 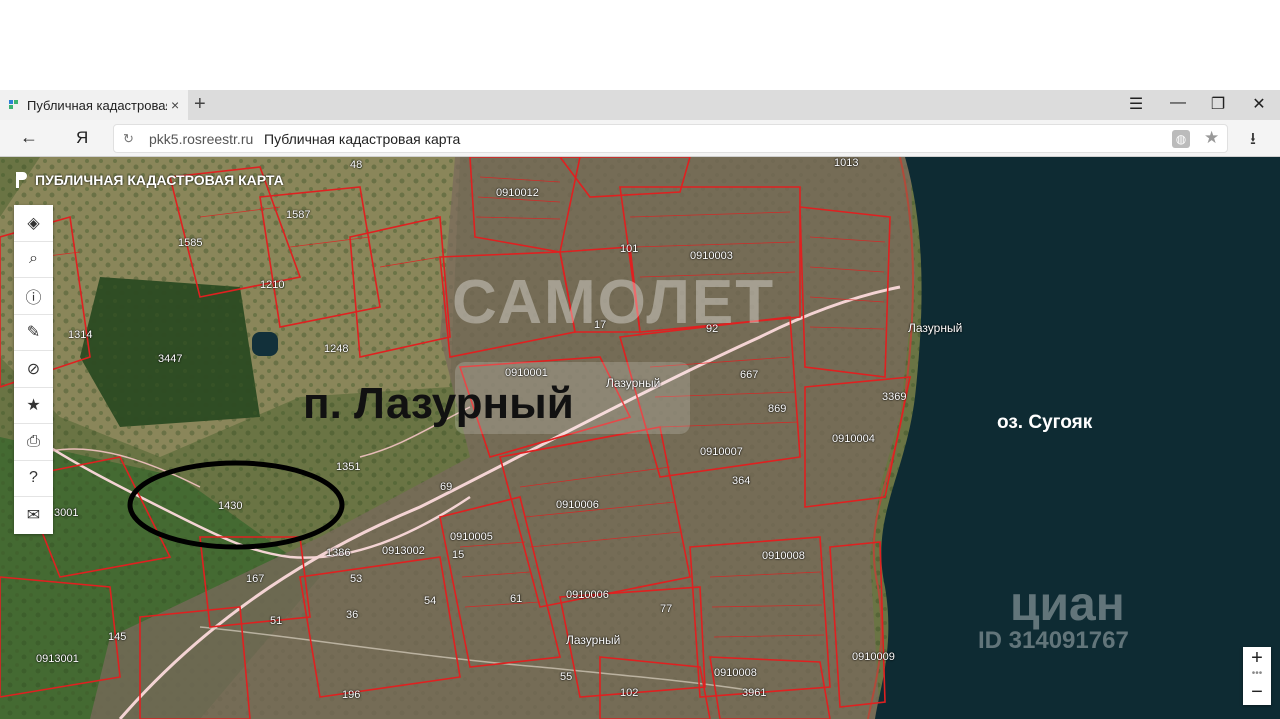 I want to click on map-toolbar: ◈ ⌕ ⓘ ✎ ⊘ ★ ⎙ ? ✉, so click(x=33, y=369).